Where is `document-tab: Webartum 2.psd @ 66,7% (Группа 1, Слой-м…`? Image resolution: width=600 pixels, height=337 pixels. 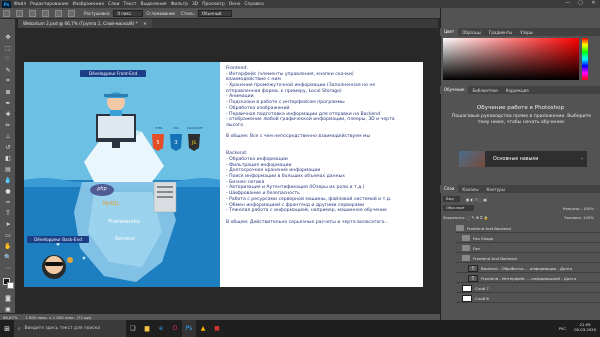 document-tab: Webartum 2.psd @ 66,7% (Группа 1, Слой-м… is located at coordinates (85, 23).